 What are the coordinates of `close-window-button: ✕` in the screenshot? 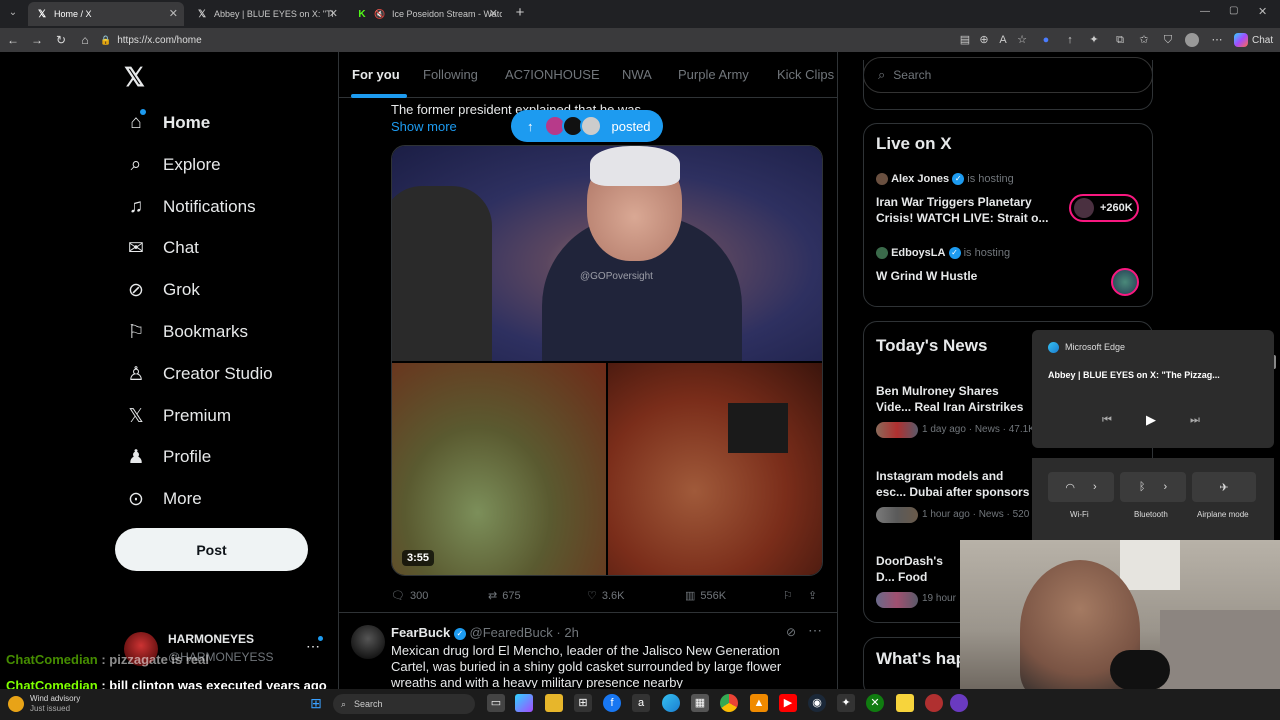 It's located at (1262, 11).